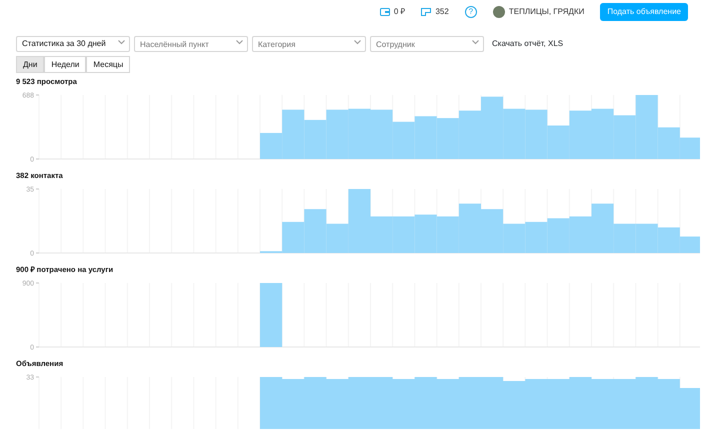 The image size is (720, 431). I want to click on account-name: ТЕПЛИЦЫ, ГРЯДКИ, so click(546, 12).